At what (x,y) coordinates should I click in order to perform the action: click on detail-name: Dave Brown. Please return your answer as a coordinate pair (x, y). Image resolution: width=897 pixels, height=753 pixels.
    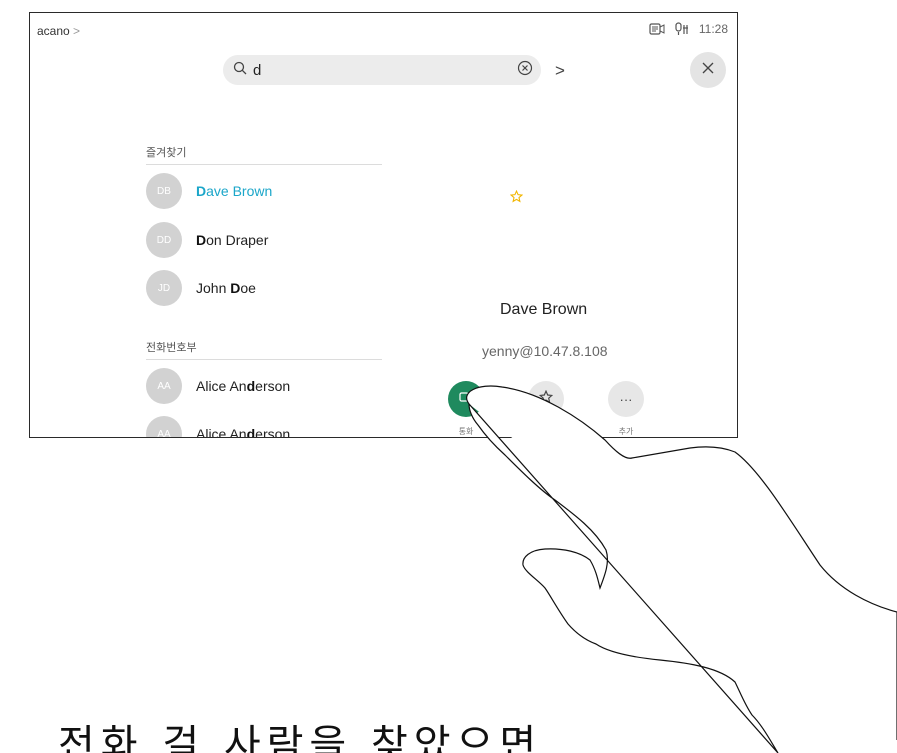
    Looking at the image, I should click on (544, 309).